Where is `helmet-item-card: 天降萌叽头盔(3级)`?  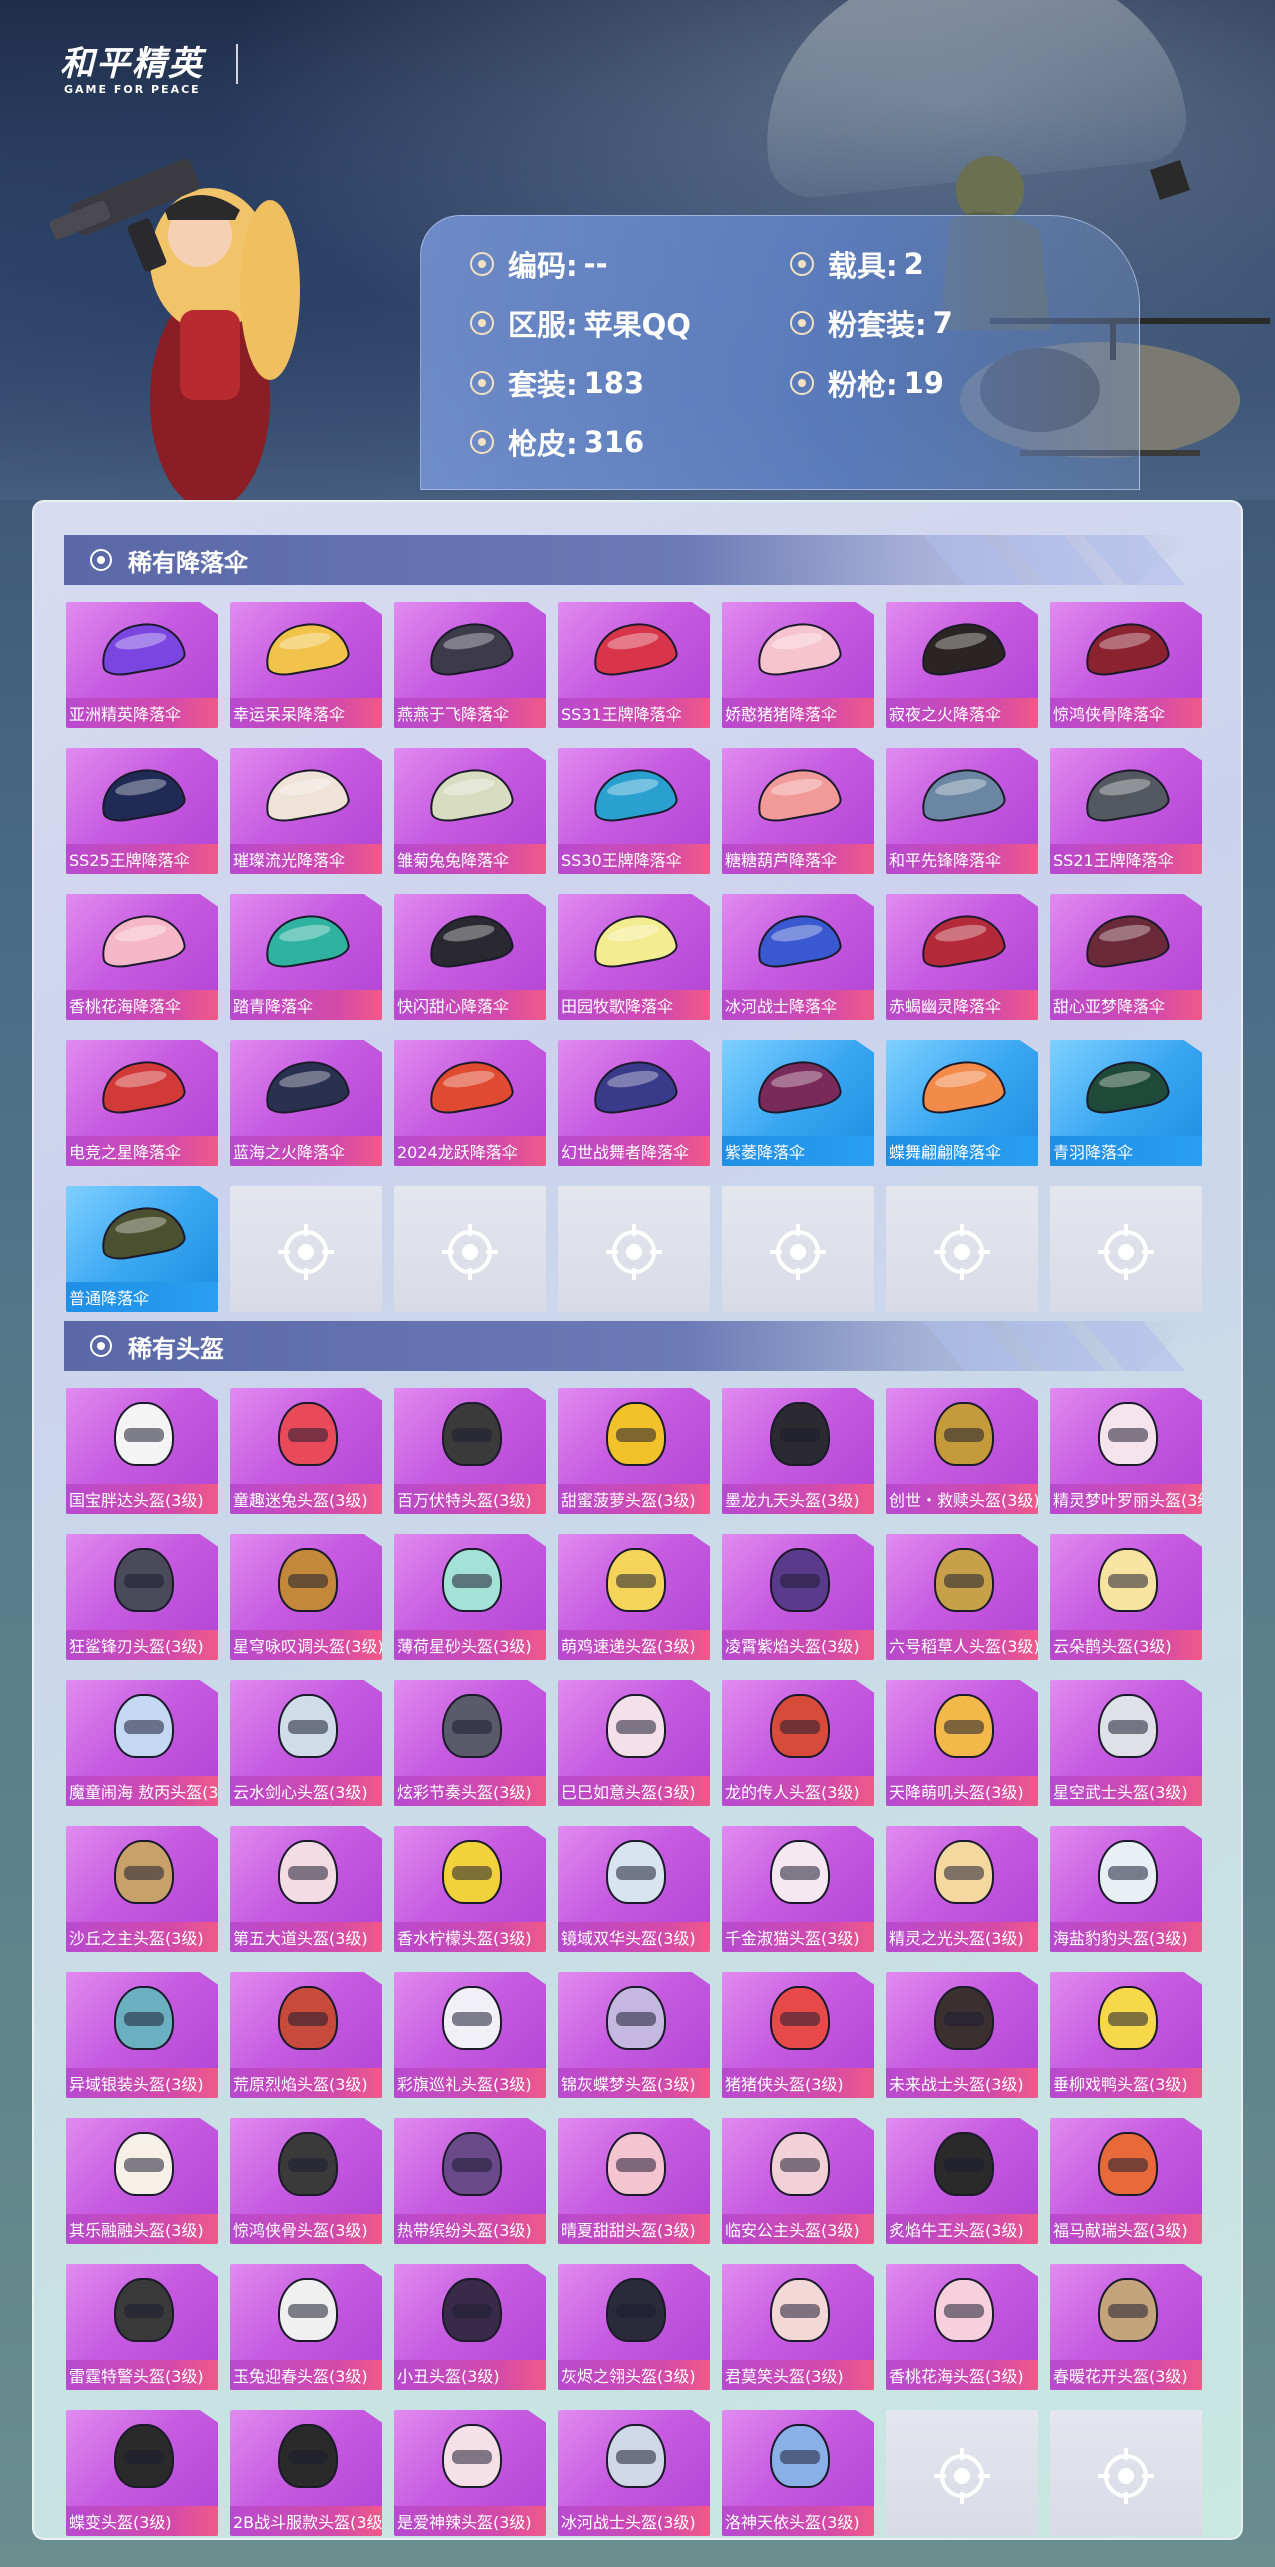
helmet-item-card: 天降萌叽头盔(3级) is located at coordinates (962, 1743).